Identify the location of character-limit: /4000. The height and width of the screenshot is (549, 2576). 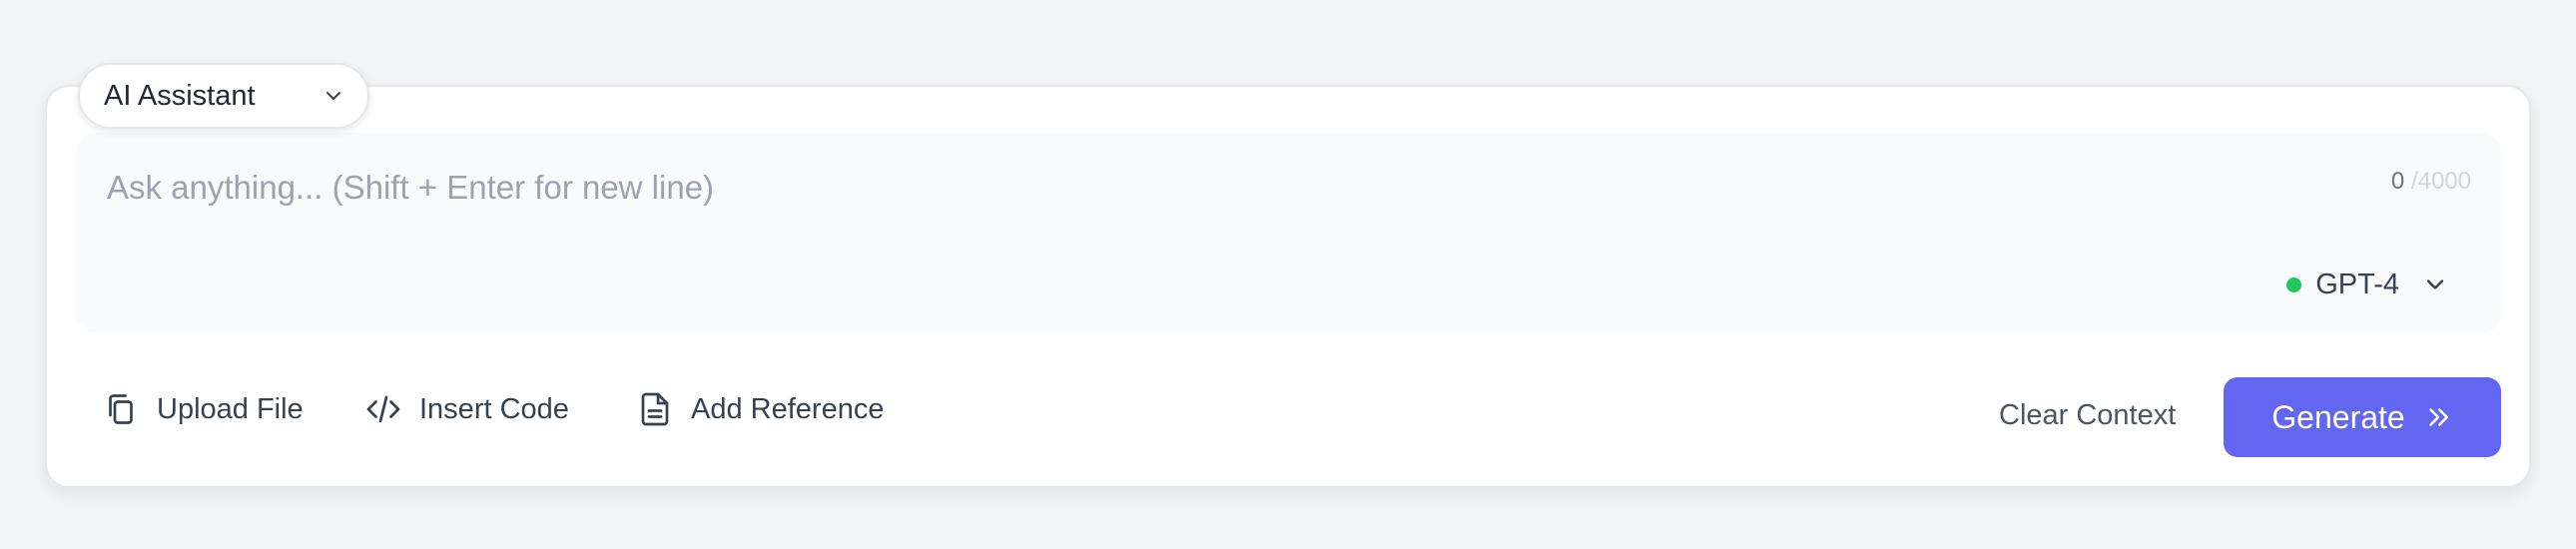
(2440, 181).